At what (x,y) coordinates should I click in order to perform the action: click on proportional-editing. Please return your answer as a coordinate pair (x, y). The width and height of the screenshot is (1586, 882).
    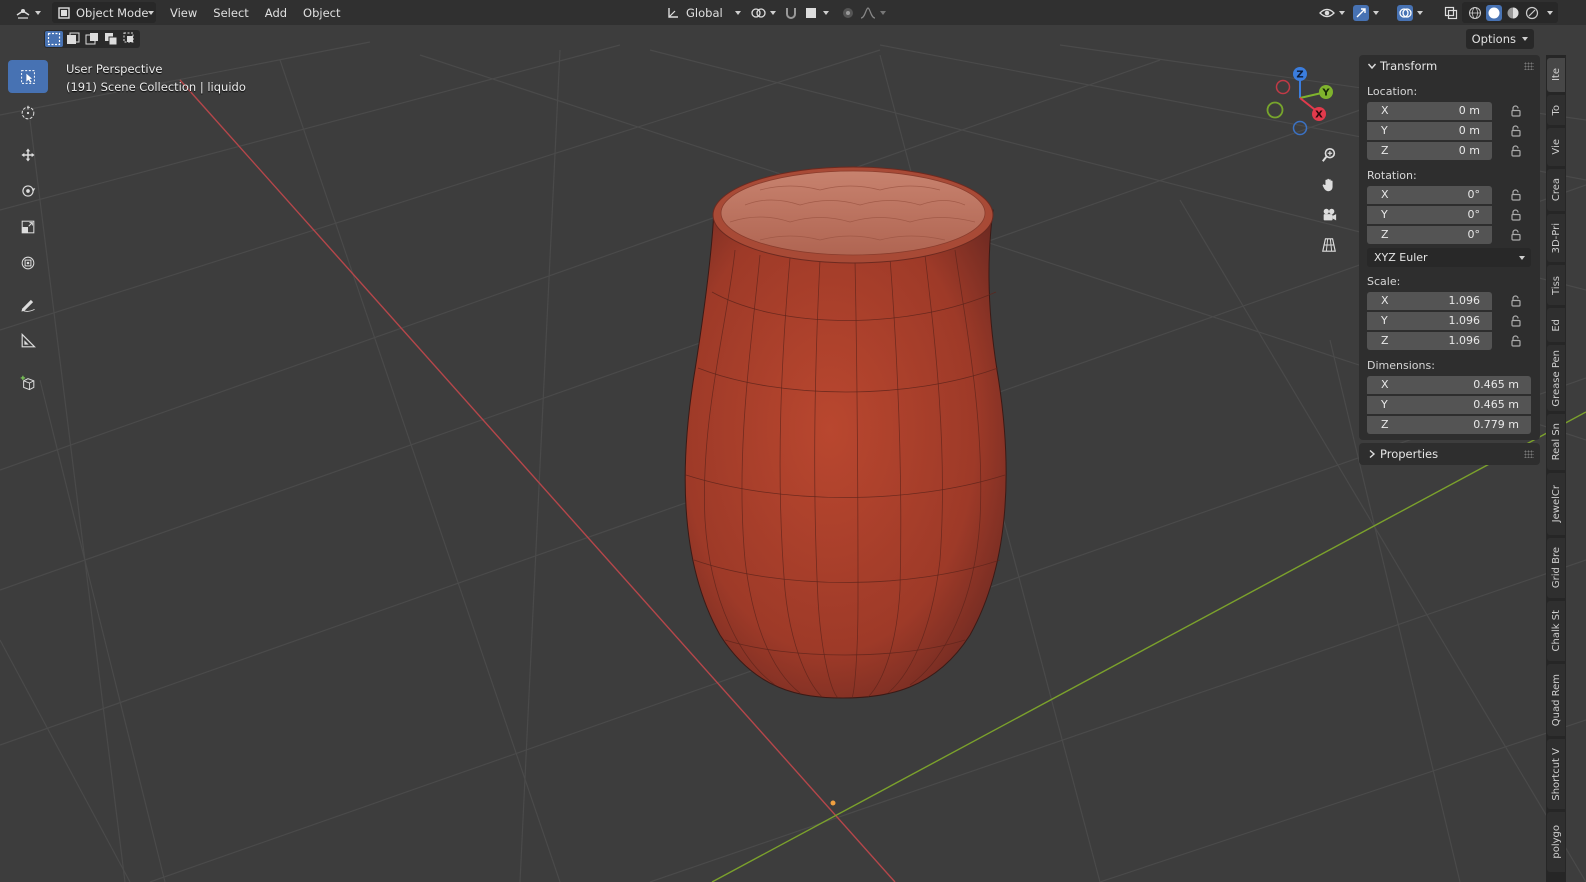
    Looking at the image, I should click on (863, 12).